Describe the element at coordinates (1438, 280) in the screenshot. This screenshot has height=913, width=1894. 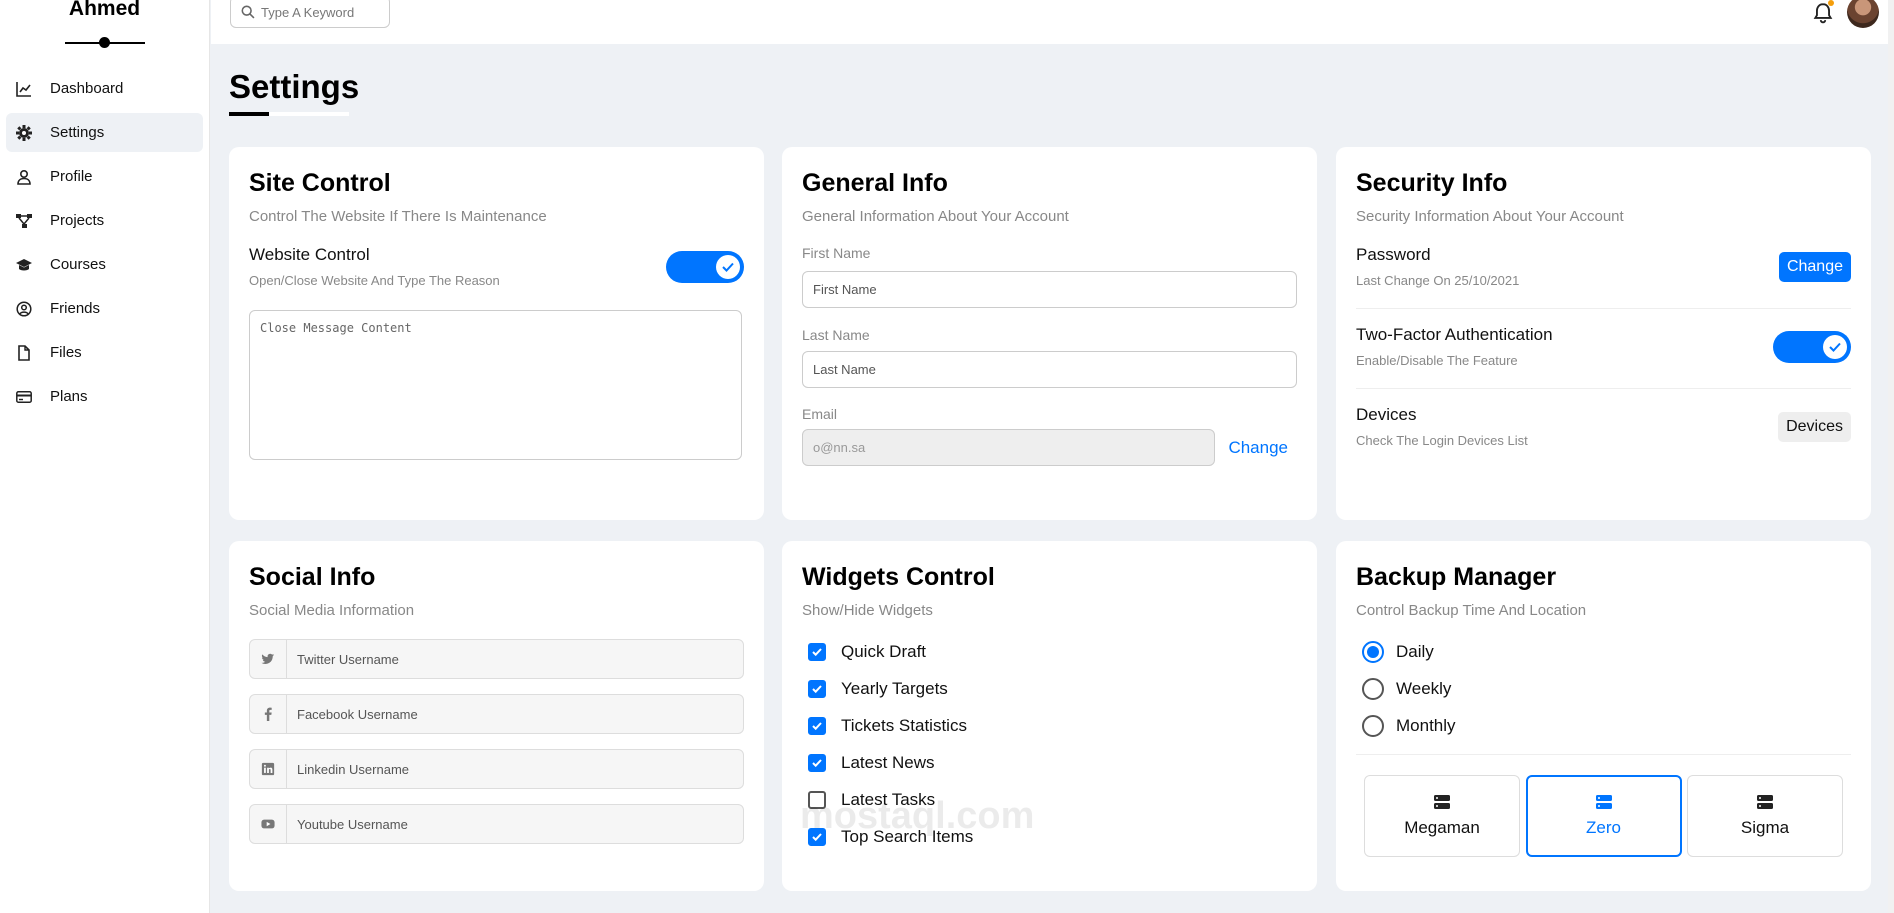
I see `password-desc: Last Change On 25/10/2021` at that location.